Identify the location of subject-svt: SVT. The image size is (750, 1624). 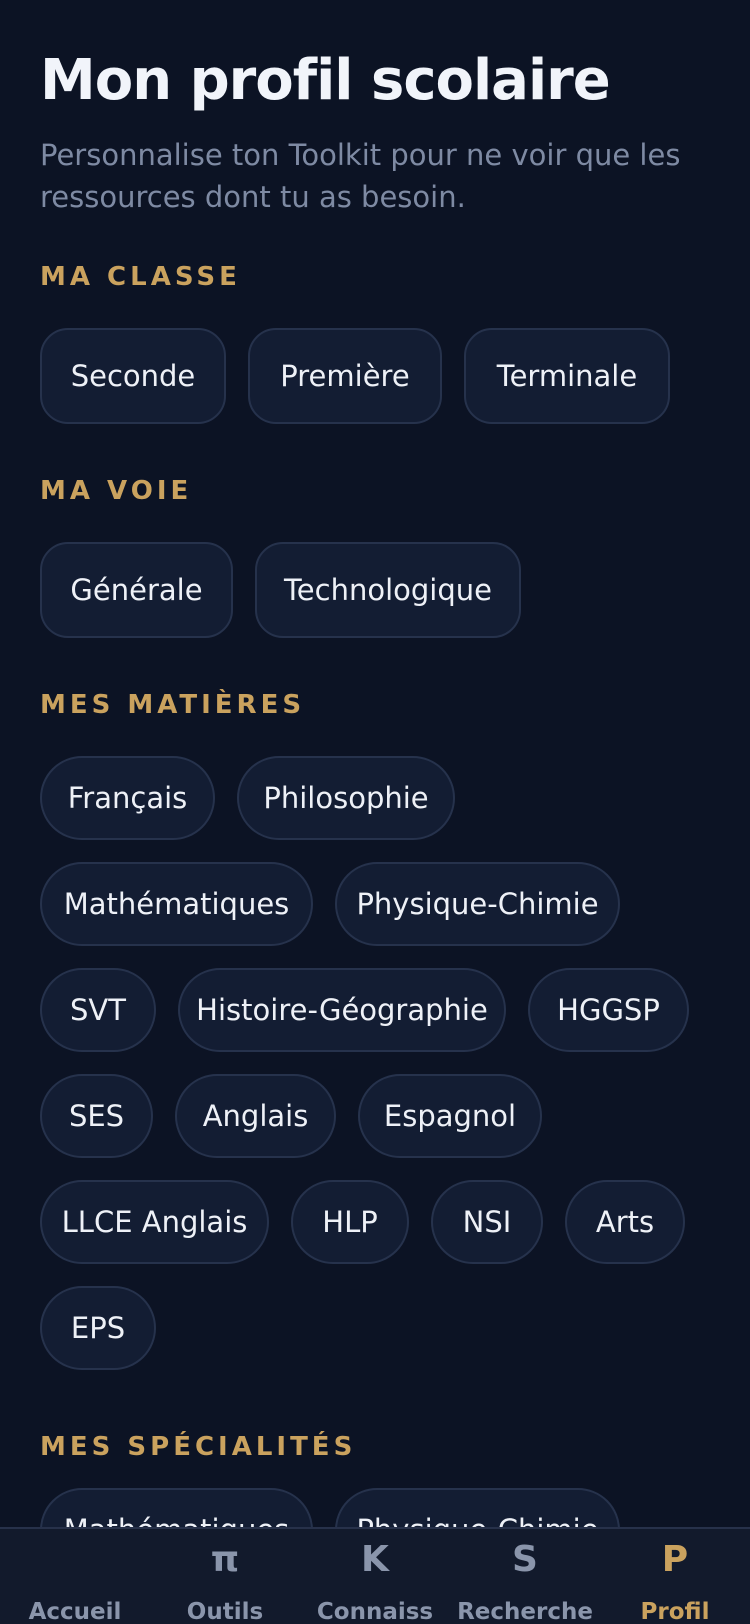
(98, 1010).